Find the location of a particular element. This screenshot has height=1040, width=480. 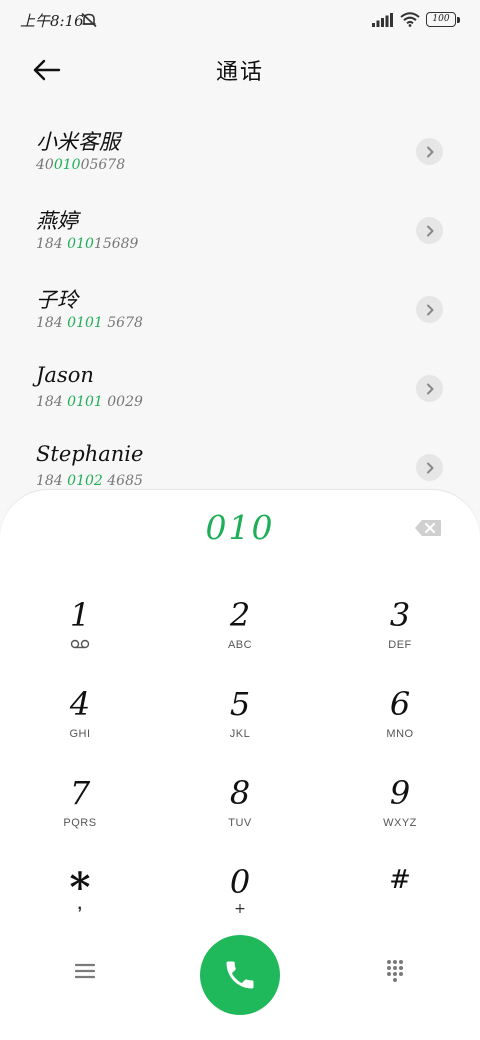

backspace-button is located at coordinates (428, 528).